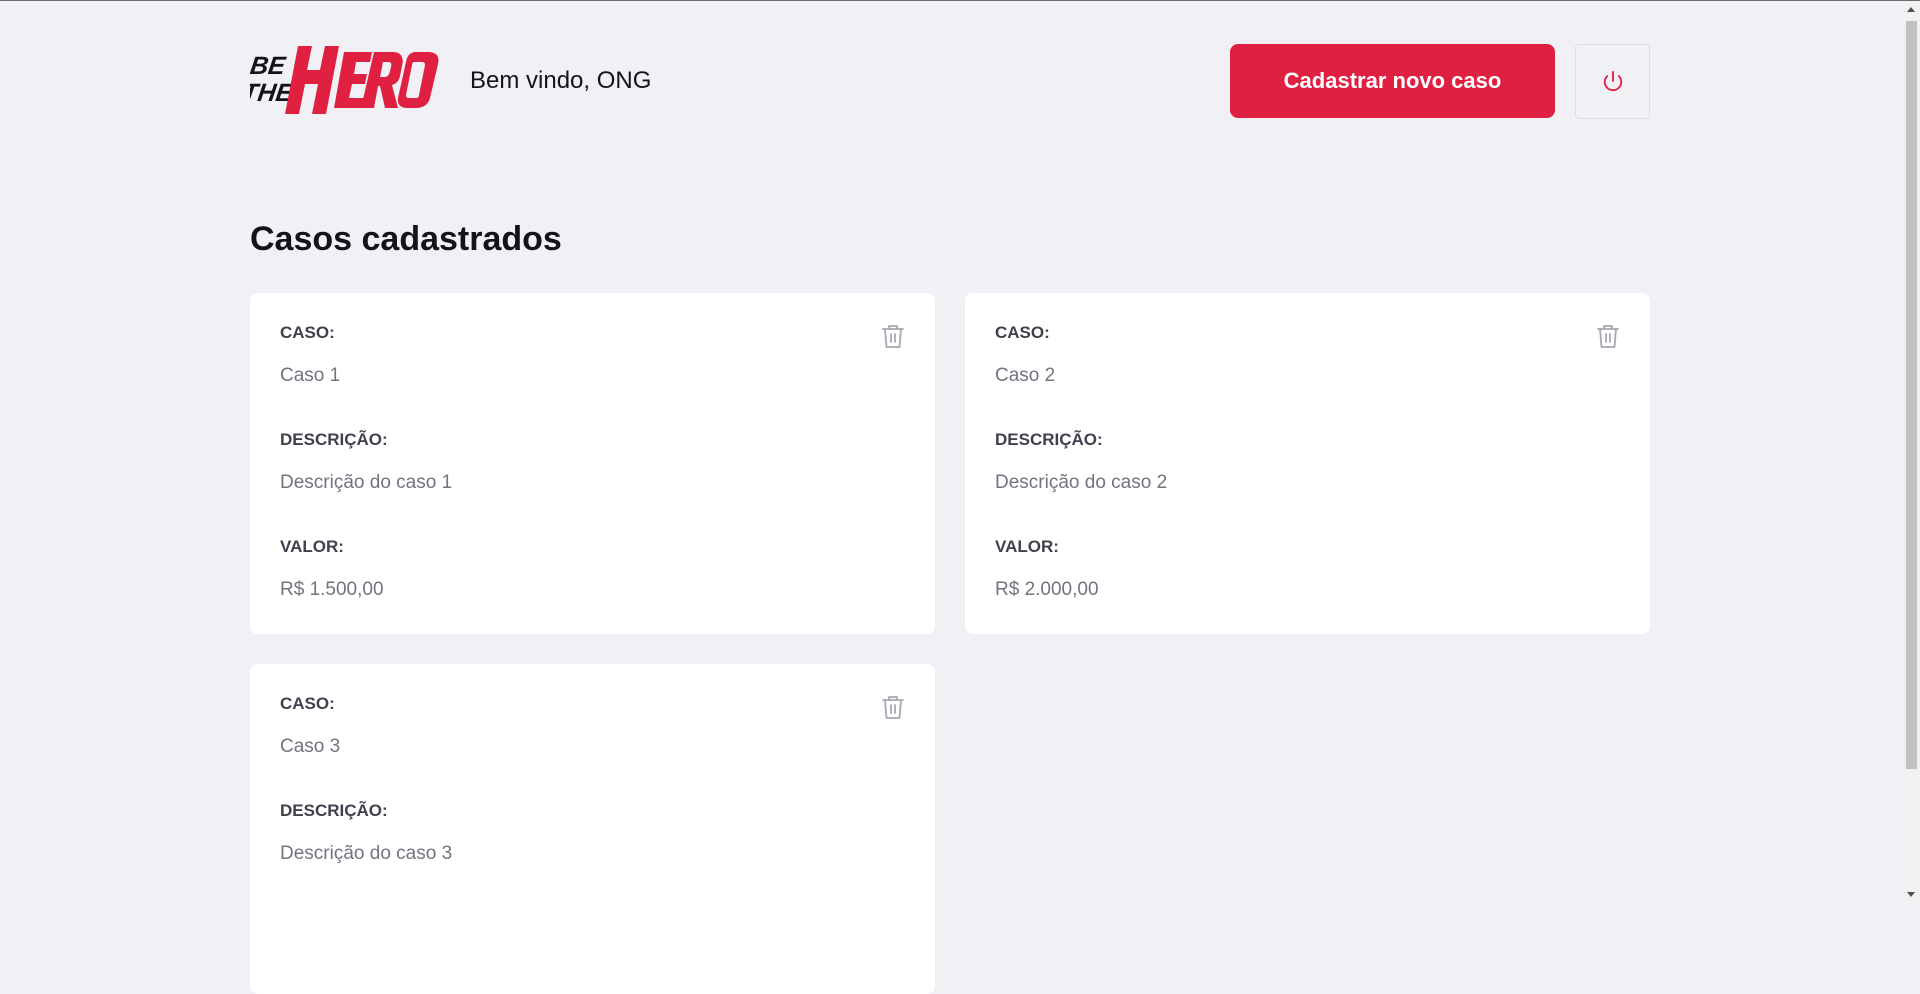 This screenshot has height=994, width=1920. I want to click on page-title: Casos cadastrados, so click(406, 239).